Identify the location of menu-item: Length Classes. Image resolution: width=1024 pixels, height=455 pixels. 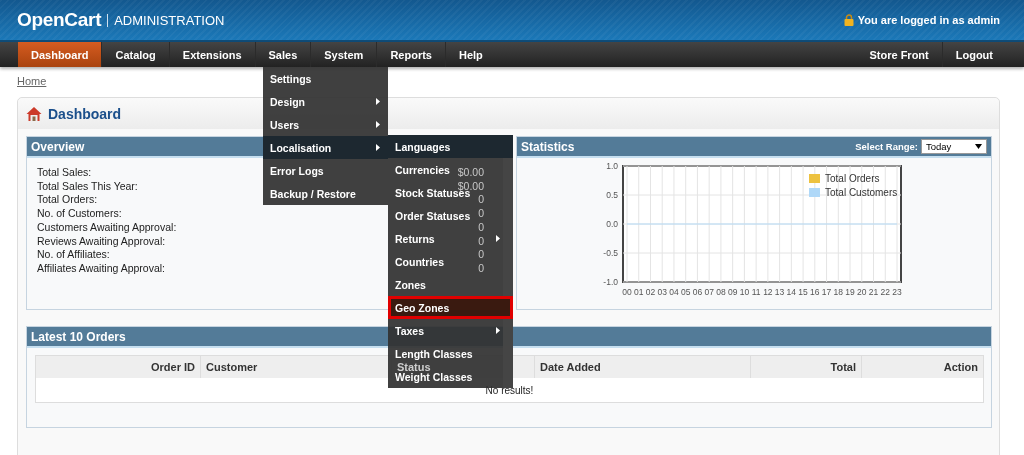
(434, 353).